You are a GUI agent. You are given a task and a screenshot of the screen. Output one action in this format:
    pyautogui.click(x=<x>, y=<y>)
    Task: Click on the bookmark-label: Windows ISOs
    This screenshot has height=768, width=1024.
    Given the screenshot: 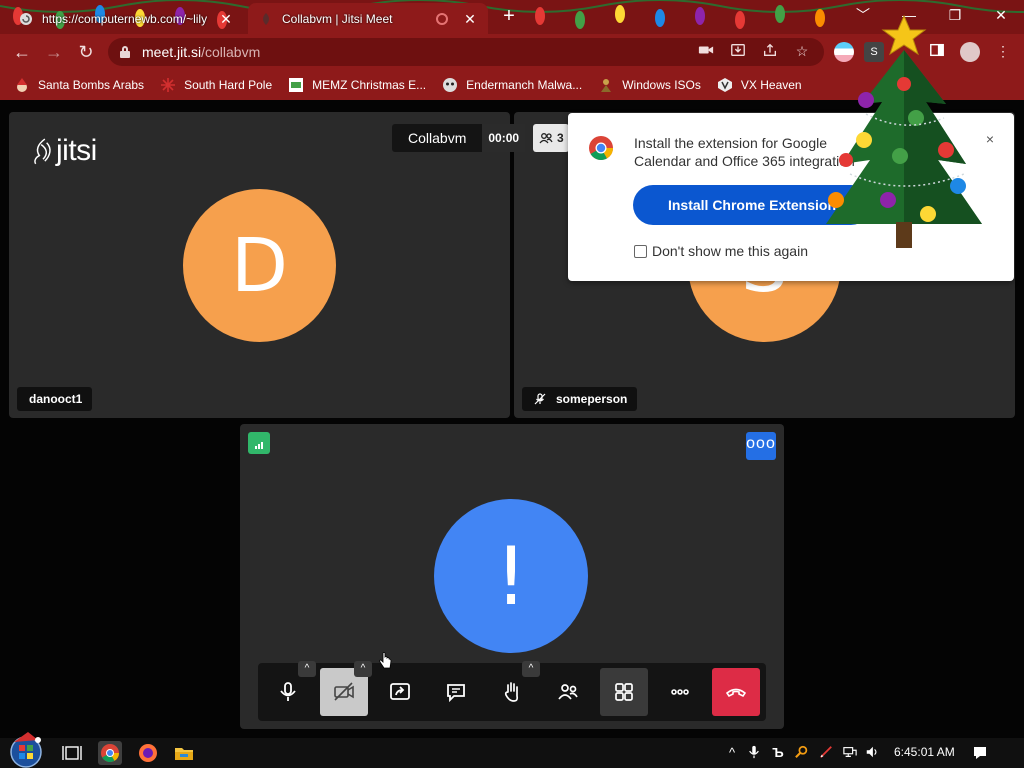 What is the action you would take?
    pyautogui.click(x=661, y=85)
    